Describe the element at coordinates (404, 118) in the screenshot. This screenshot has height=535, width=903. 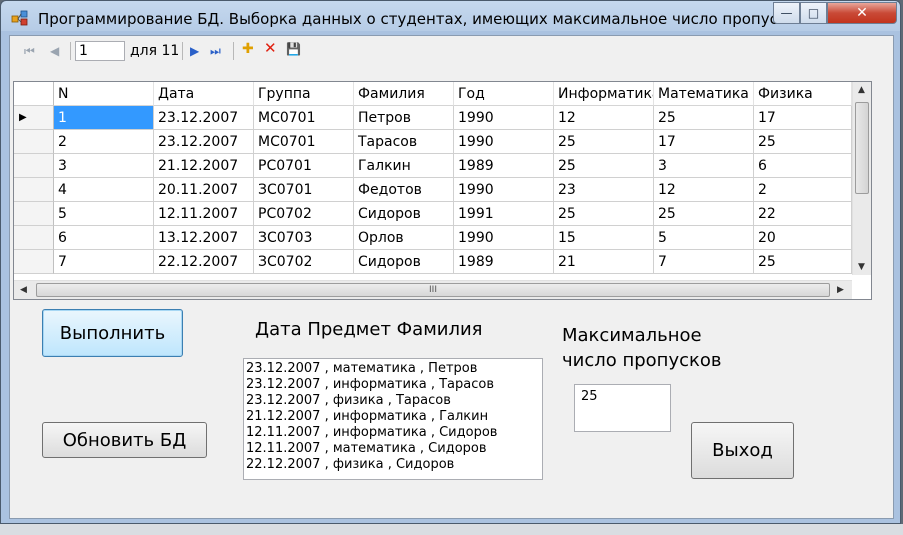
I see `grid-cell: Петров` at that location.